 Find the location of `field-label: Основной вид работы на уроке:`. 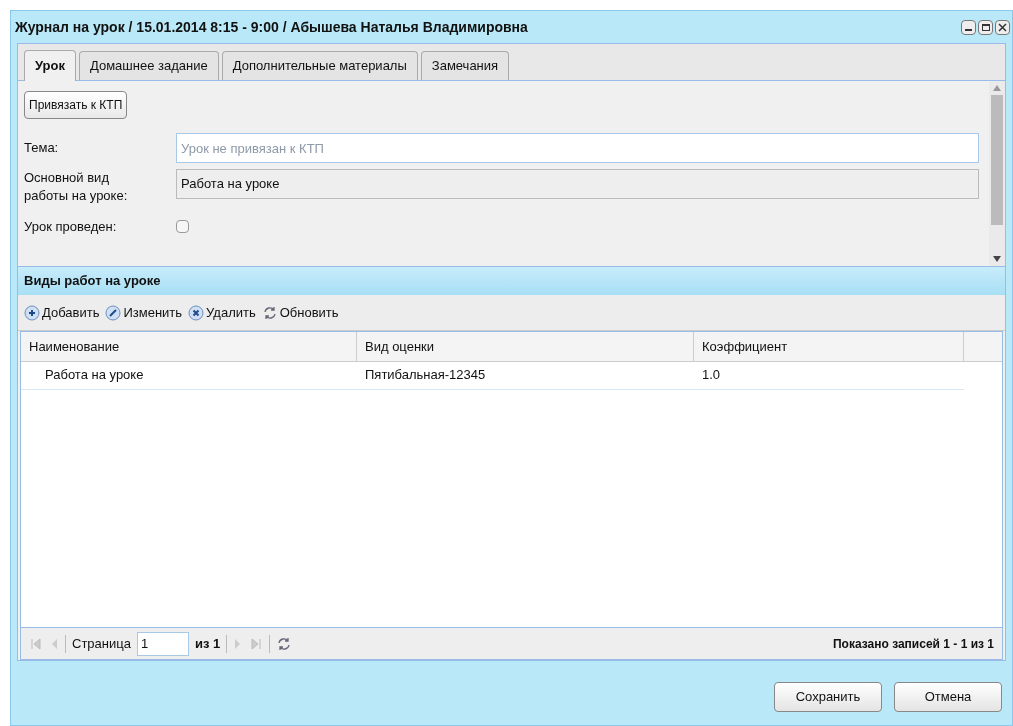

field-label: Основной вид работы на уроке: is located at coordinates (76, 187).